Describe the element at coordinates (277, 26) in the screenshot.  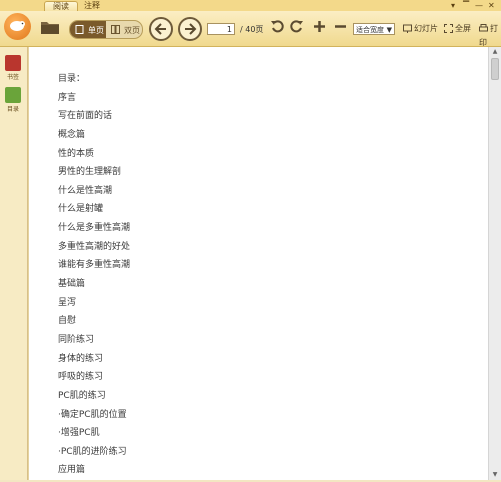
I see `rotate-left-icon` at that location.